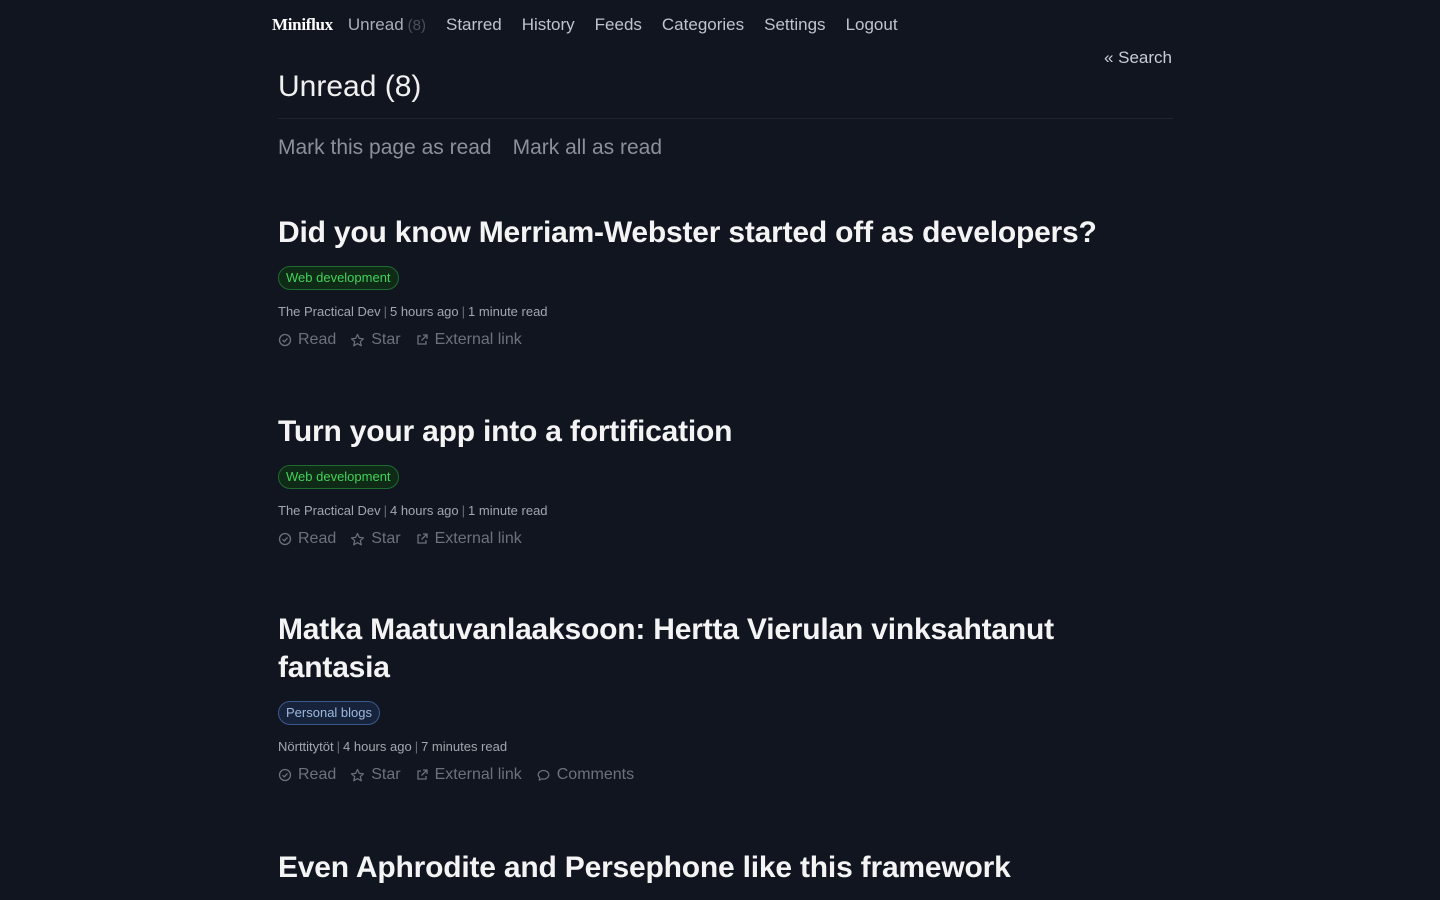 The width and height of the screenshot is (1440, 900). Describe the element at coordinates (794, 25) in the screenshot. I see `nav-settings: Settings` at that location.